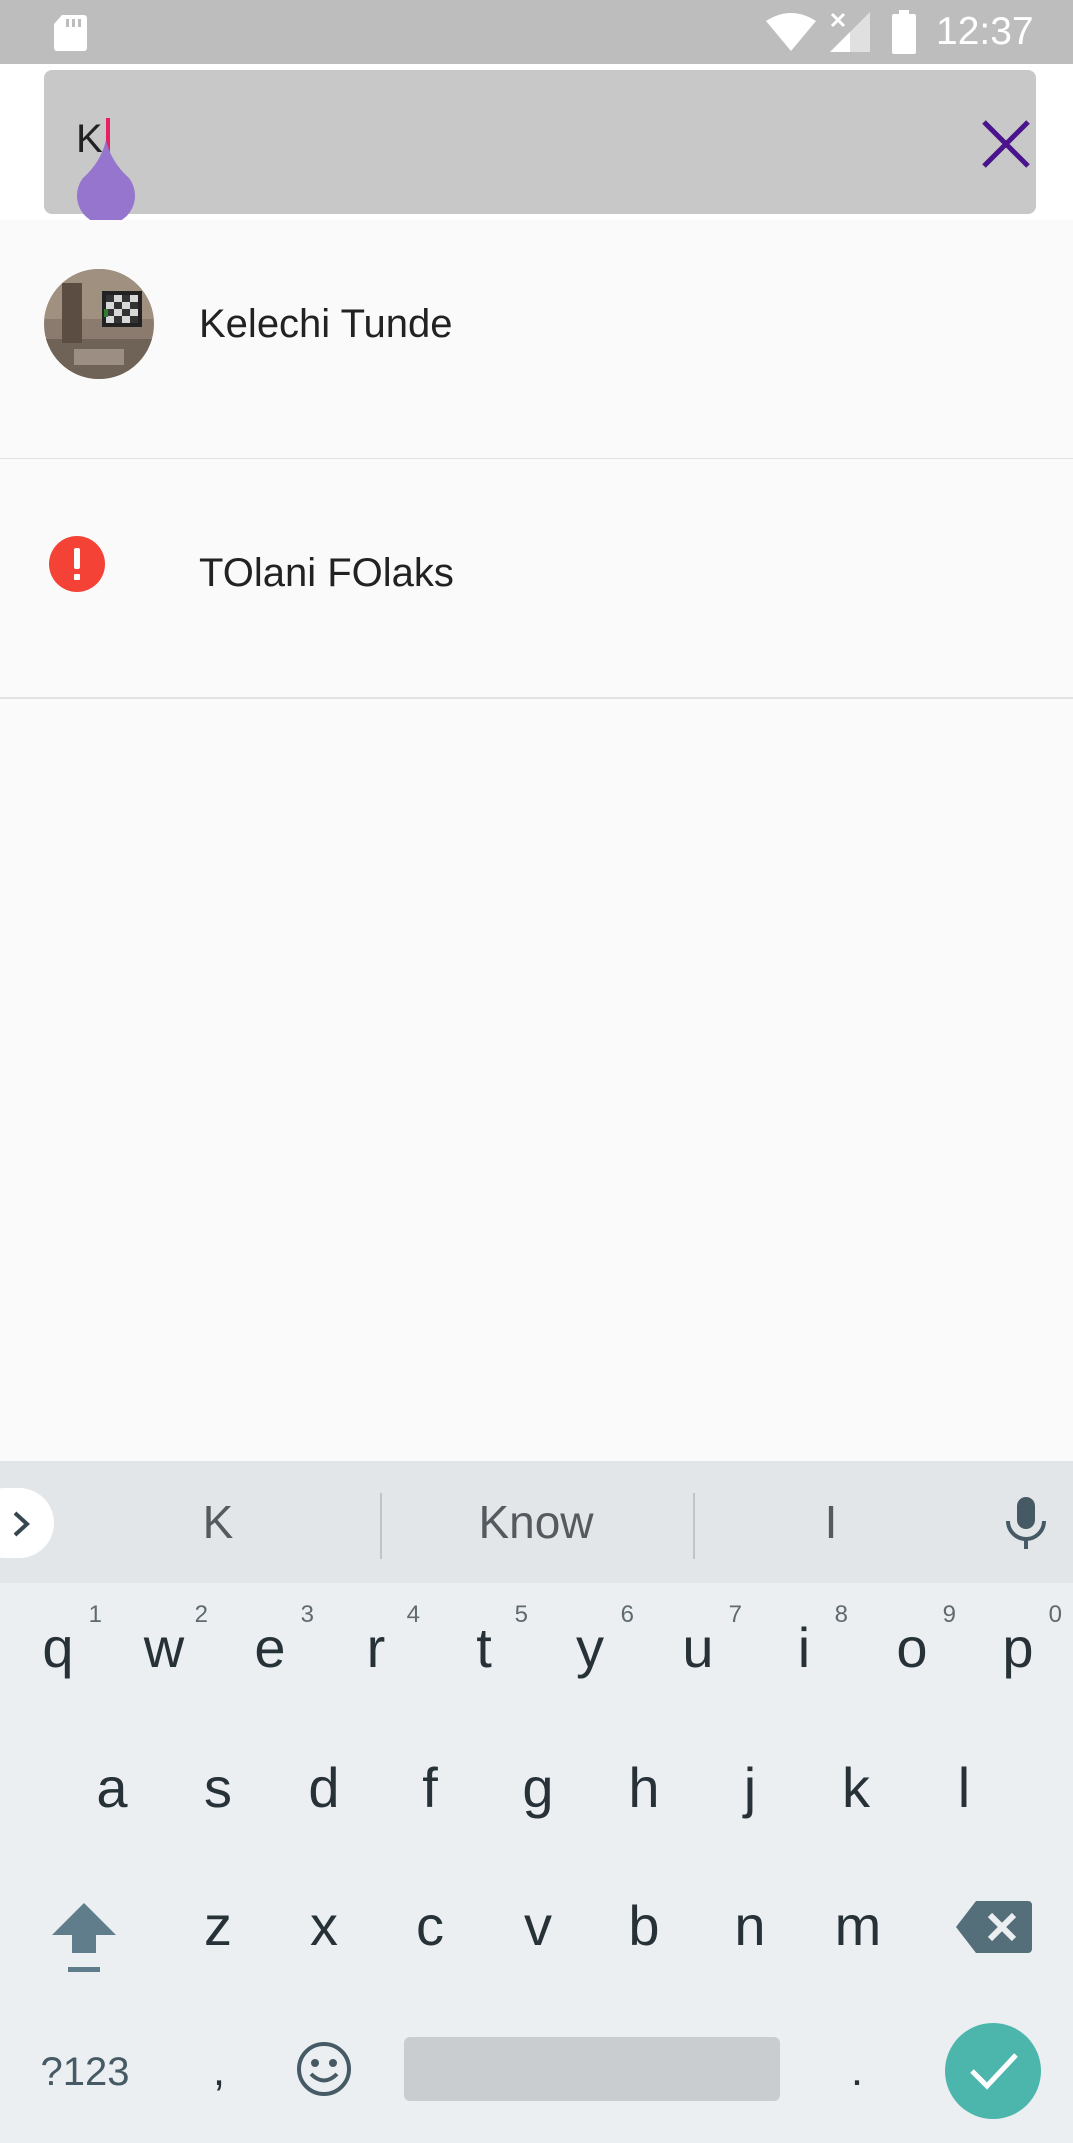 Image resolution: width=1073 pixels, height=2143 pixels. I want to click on key-o: o9, so click(912, 1652).